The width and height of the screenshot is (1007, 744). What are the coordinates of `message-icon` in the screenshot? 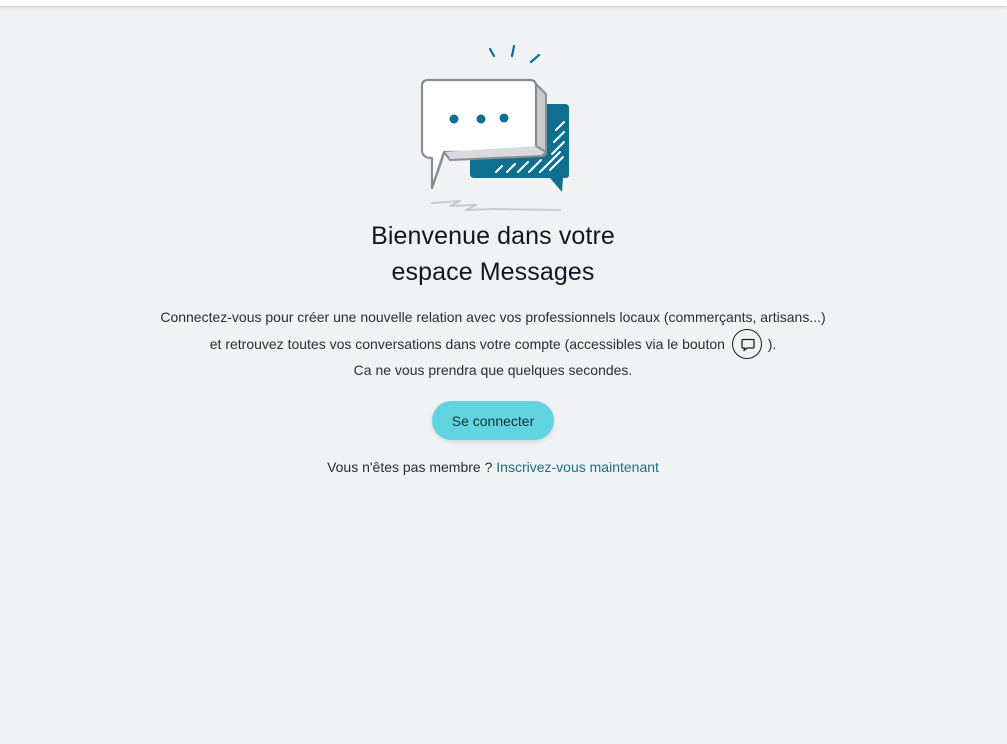 It's located at (746, 344).